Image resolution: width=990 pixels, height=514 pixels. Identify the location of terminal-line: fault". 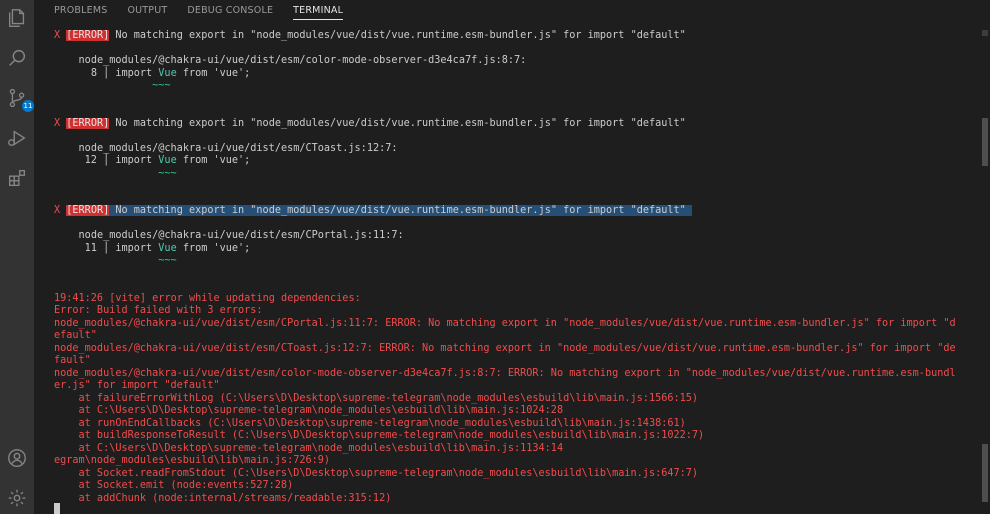
(72, 360).